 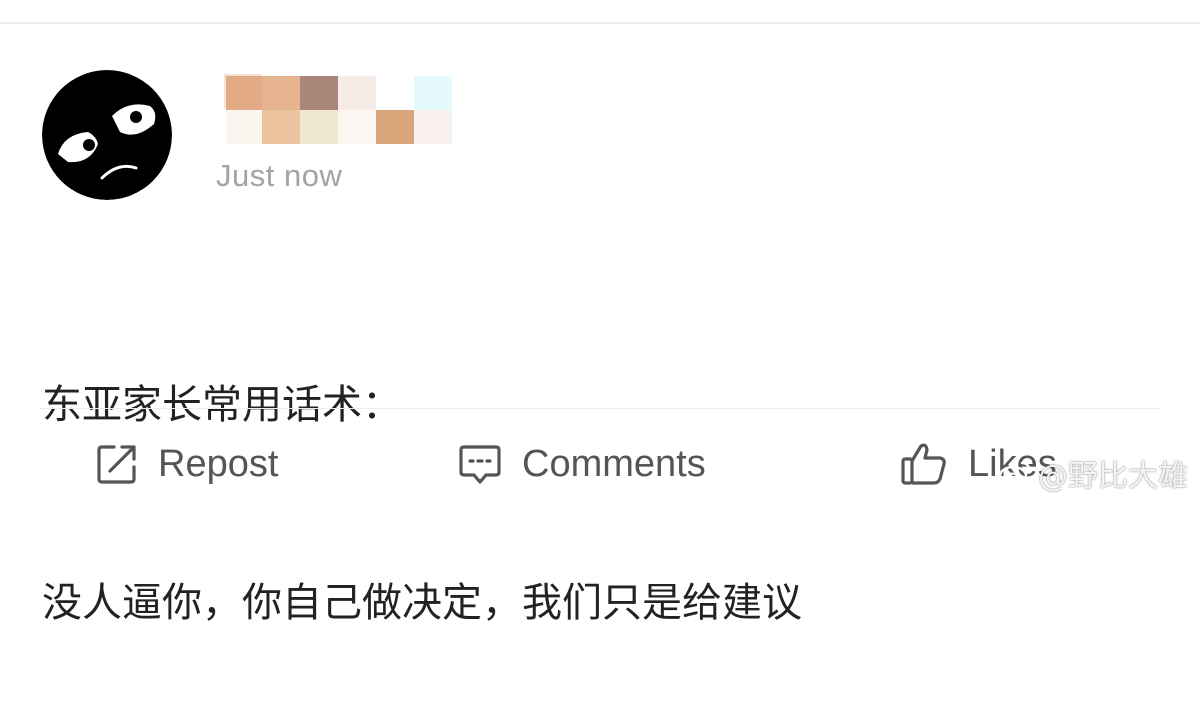 What do you see at coordinates (600, 408) in the screenshot?
I see `actions-divider` at bounding box center [600, 408].